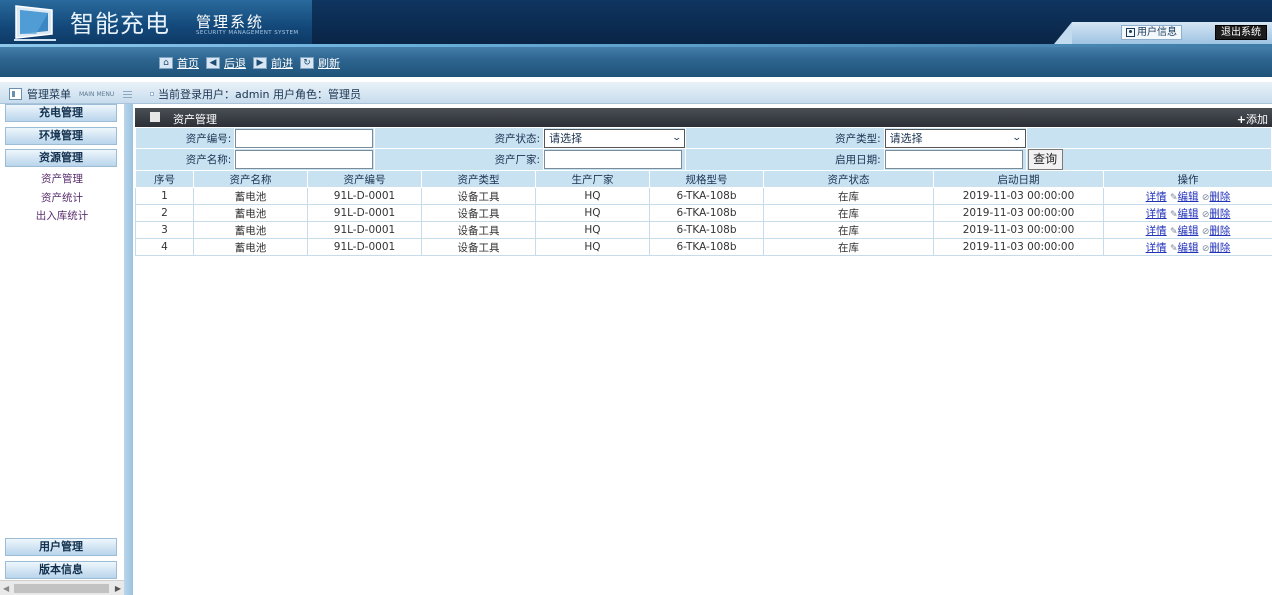 The image size is (1272, 595). Describe the element at coordinates (329, 63) in the screenshot. I see `nav-refresh-link: 刷新` at that location.